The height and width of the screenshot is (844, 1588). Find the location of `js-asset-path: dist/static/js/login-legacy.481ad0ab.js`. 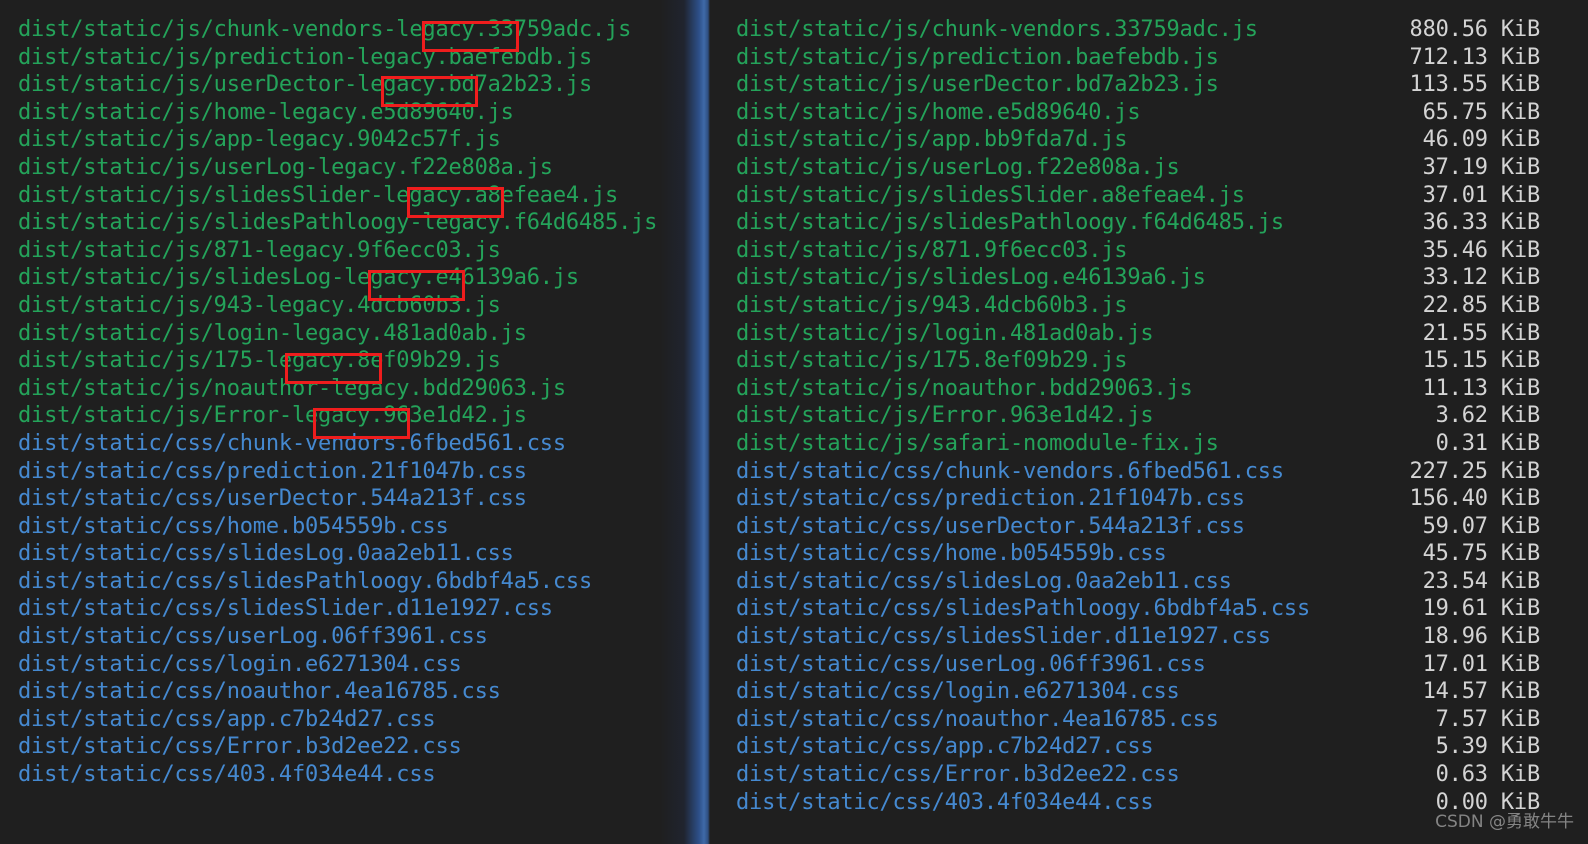

js-asset-path: dist/static/js/login-legacy.481ad0ab.js is located at coordinates (272, 333).